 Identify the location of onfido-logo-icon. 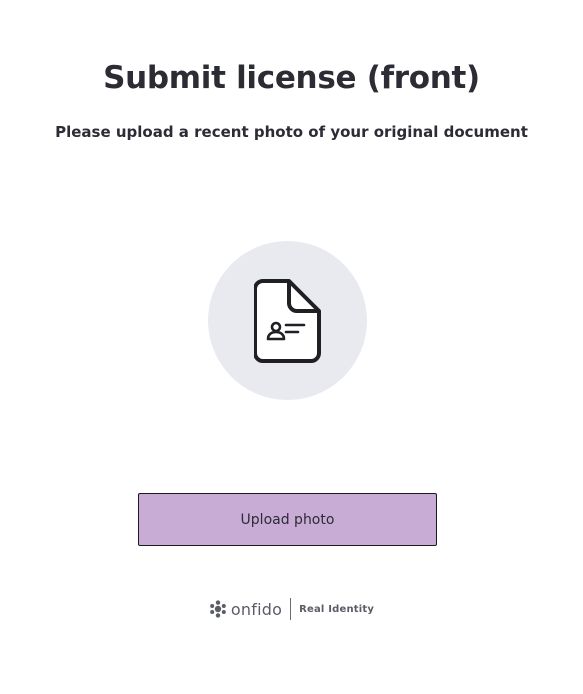
(218, 609).